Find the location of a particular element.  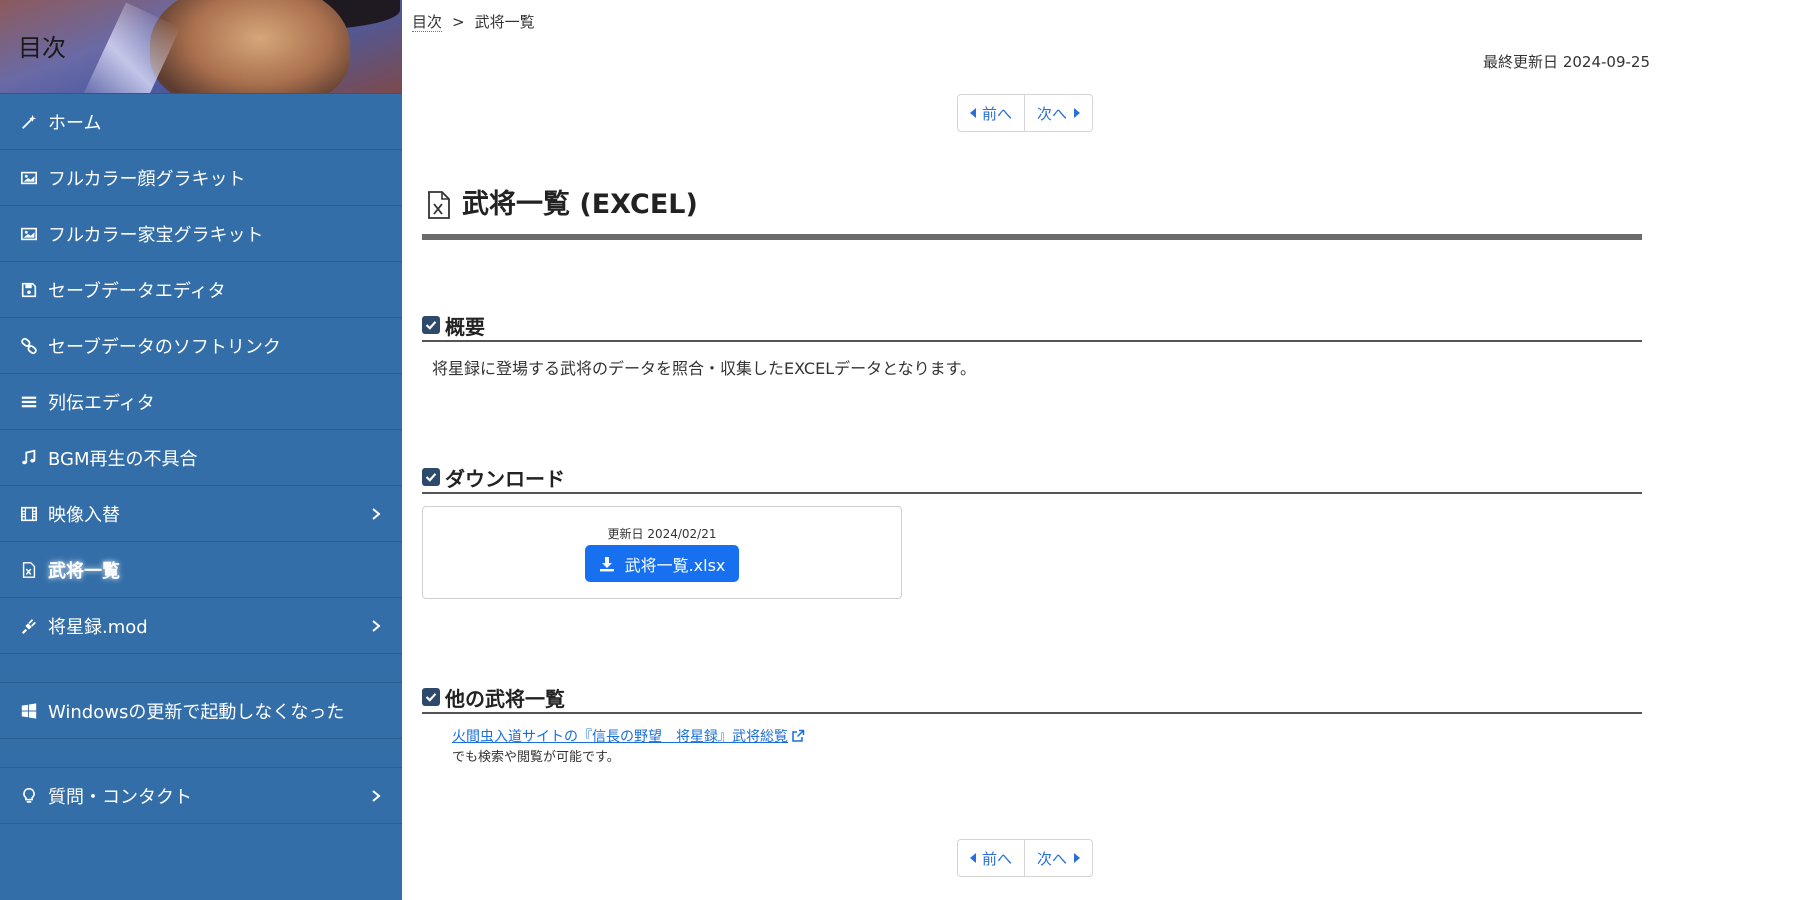

section-title: 他の武将一覧 is located at coordinates (505, 698).